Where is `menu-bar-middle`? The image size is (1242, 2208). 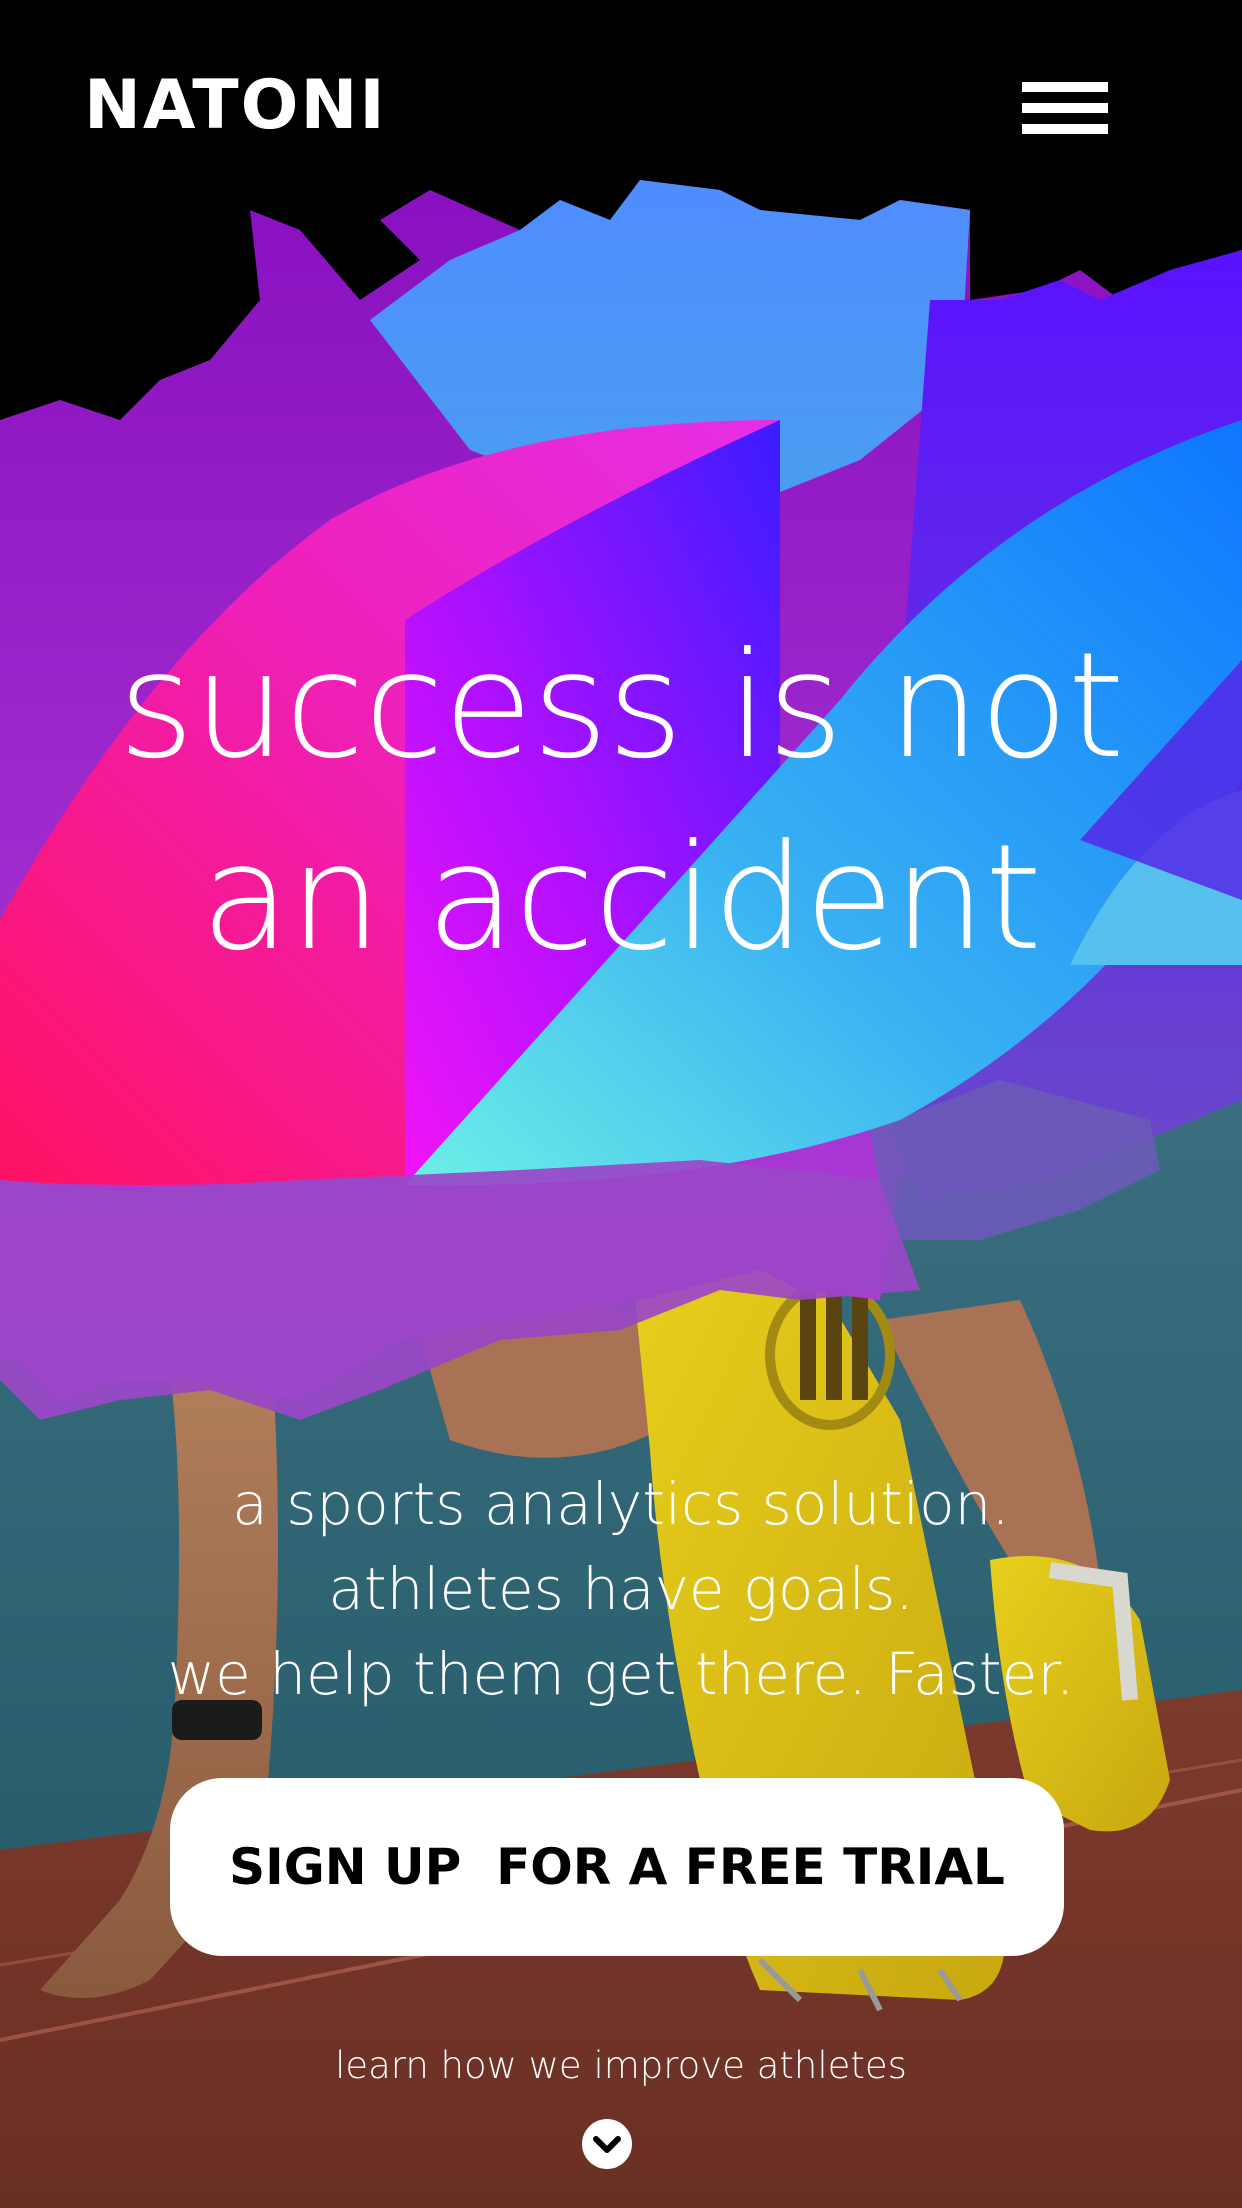
menu-bar-middle is located at coordinates (1065, 108).